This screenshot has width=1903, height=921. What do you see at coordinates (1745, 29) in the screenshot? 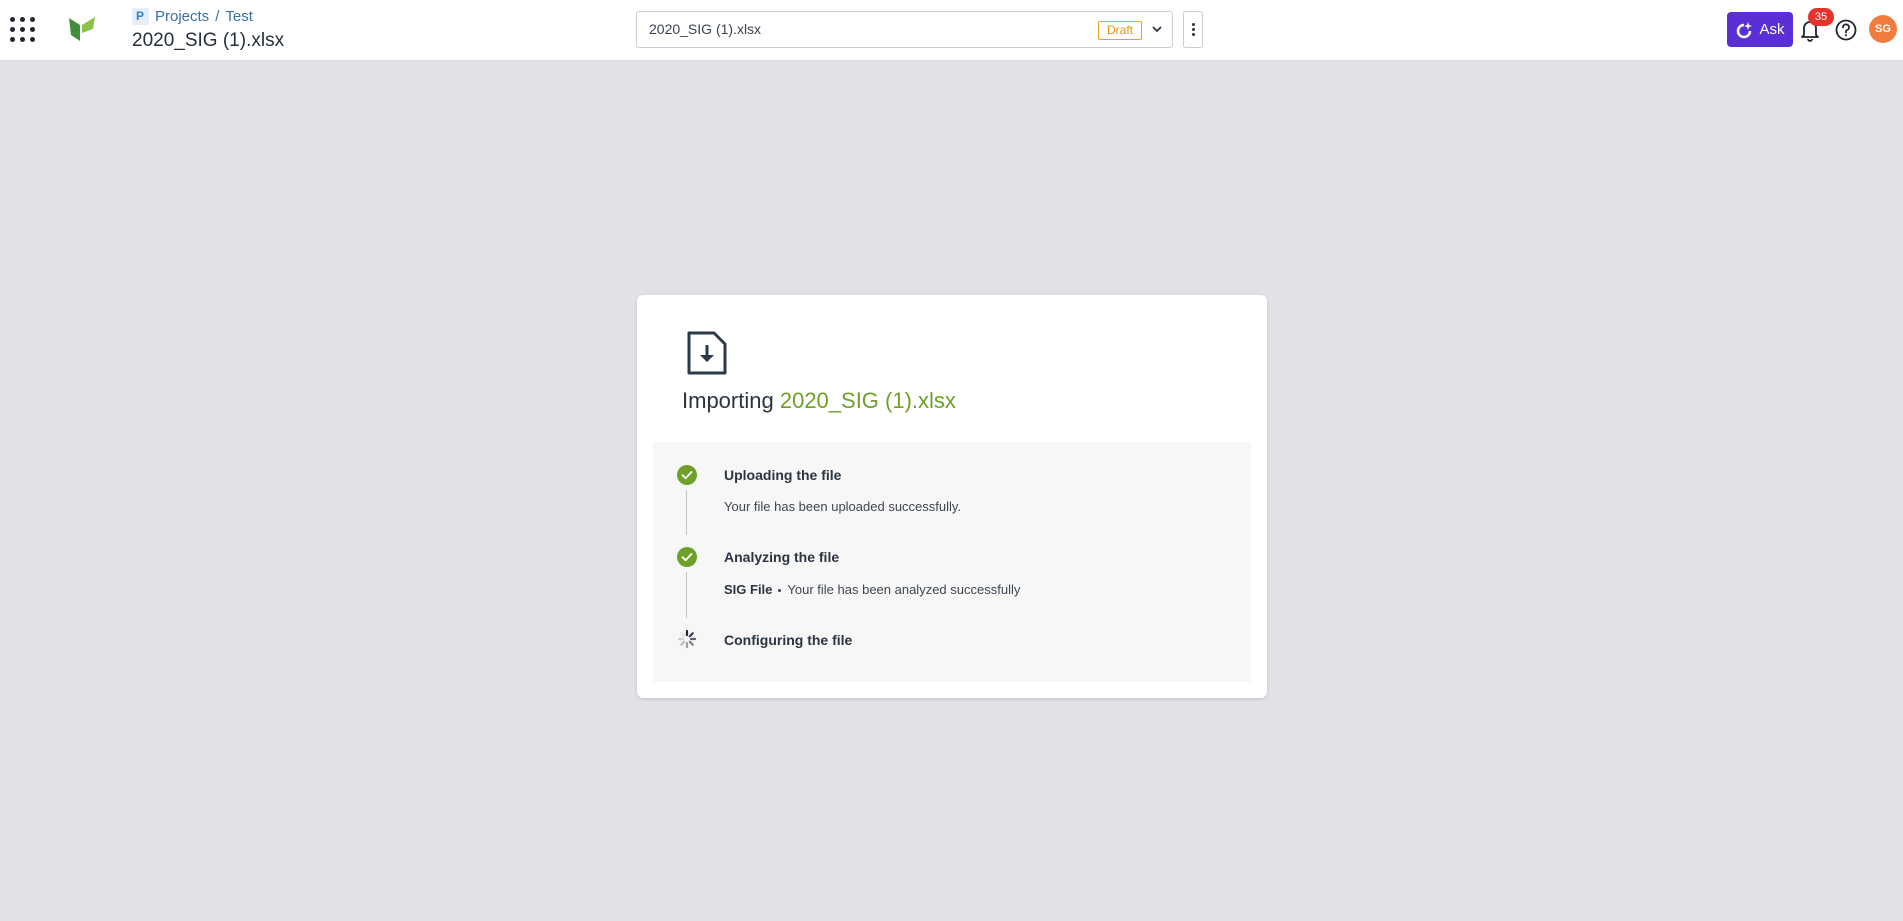
I see `ask-ai-icon` at bounding box center [1745, 29].